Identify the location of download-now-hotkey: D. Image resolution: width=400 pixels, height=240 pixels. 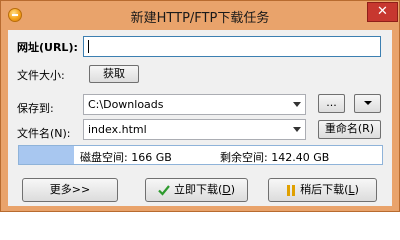
(226, 189).